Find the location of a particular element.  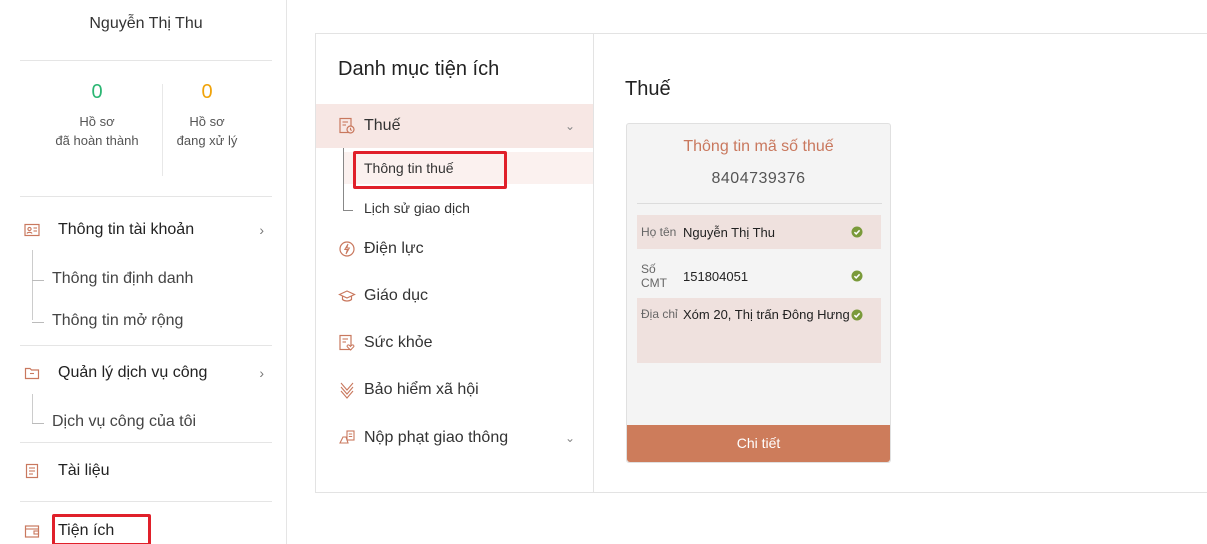

subitem-tax-info: Thông tin thuế is located at coordinates (468, 168).